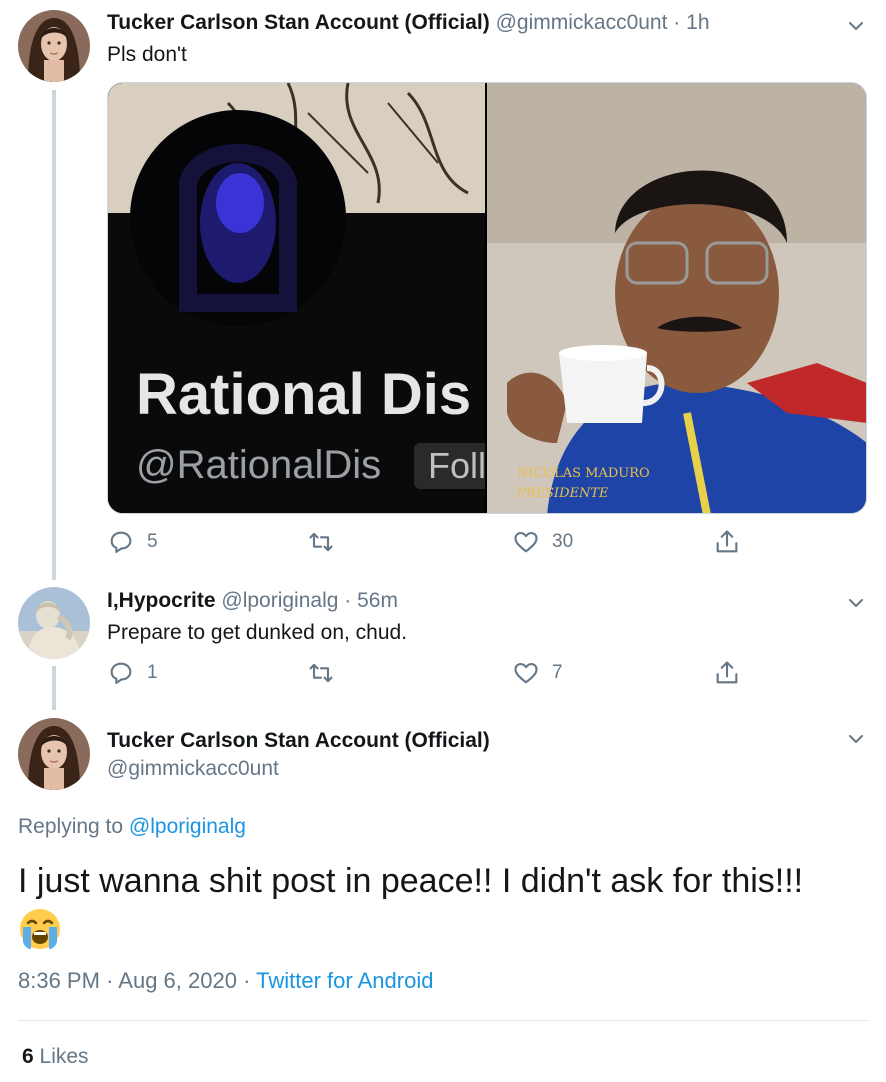  Describe the element at coordinates (59, 980) in the screenshot. I see `tweet-time: 8:36 PM` at that location.